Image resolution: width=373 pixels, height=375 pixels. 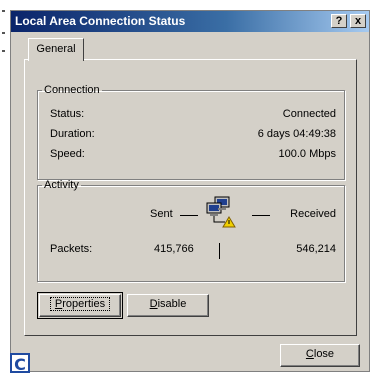 What do you see at coordinates (172, 304) in the screenshot?
I see `disable-label: isable` at bounding box center [172, 304].